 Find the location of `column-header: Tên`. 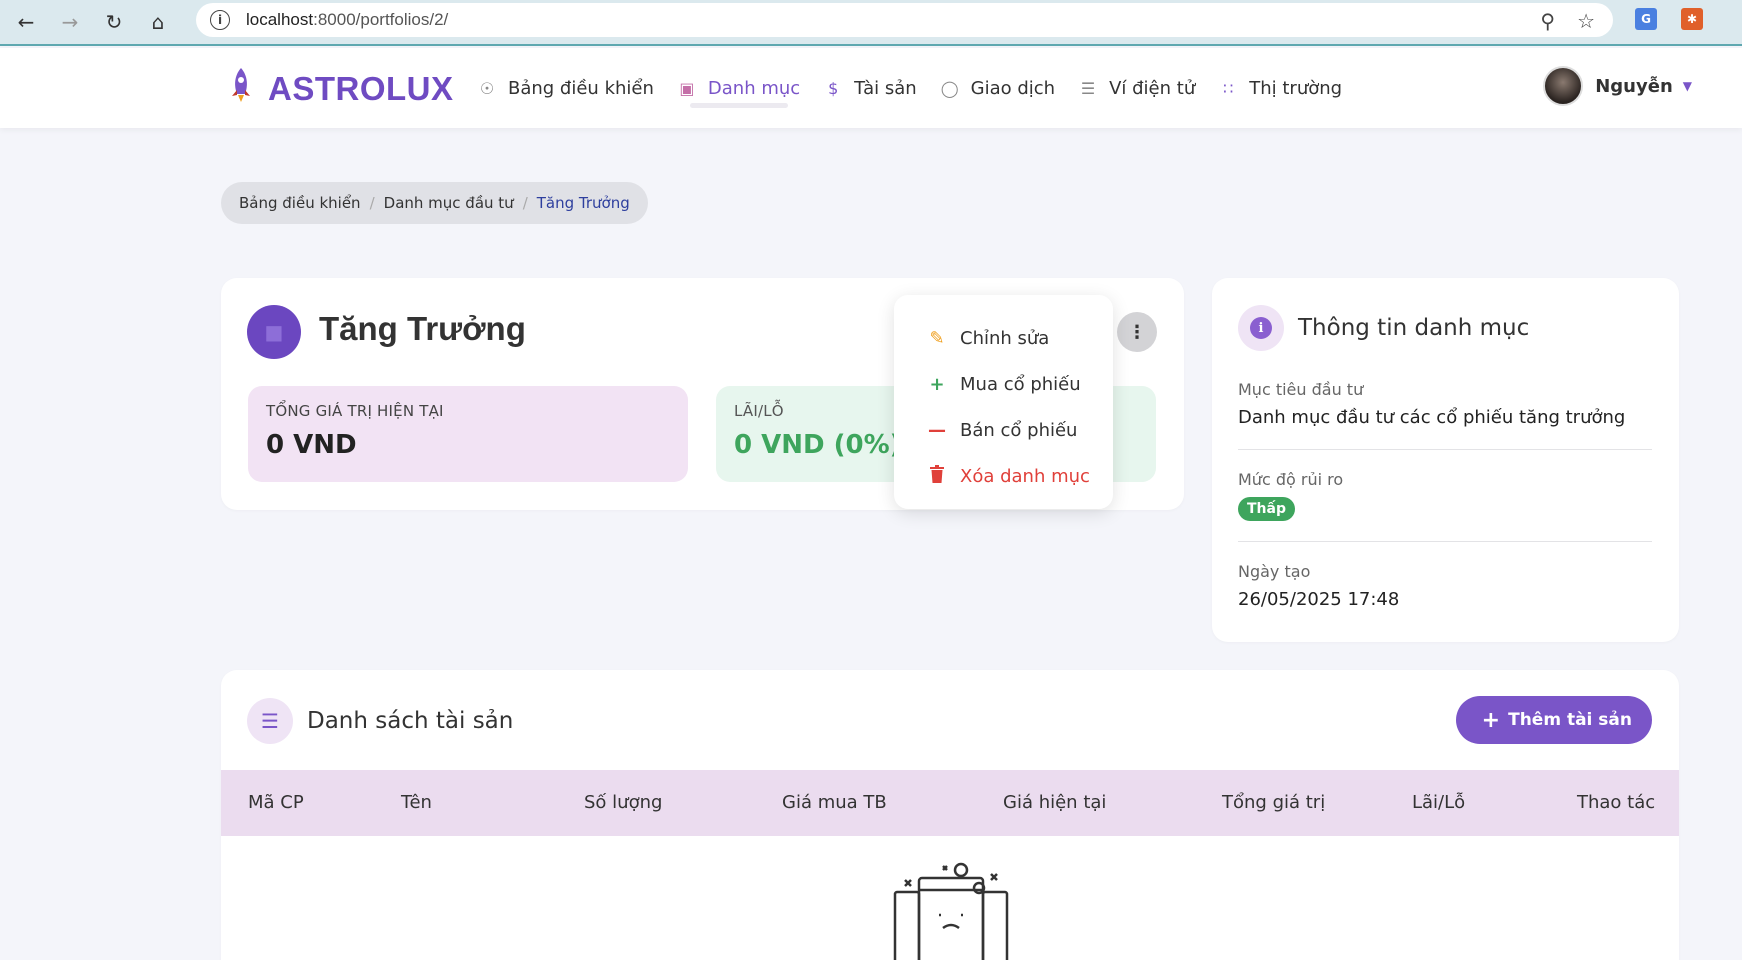

column-header: Tên is located at coordinates (416, 802).